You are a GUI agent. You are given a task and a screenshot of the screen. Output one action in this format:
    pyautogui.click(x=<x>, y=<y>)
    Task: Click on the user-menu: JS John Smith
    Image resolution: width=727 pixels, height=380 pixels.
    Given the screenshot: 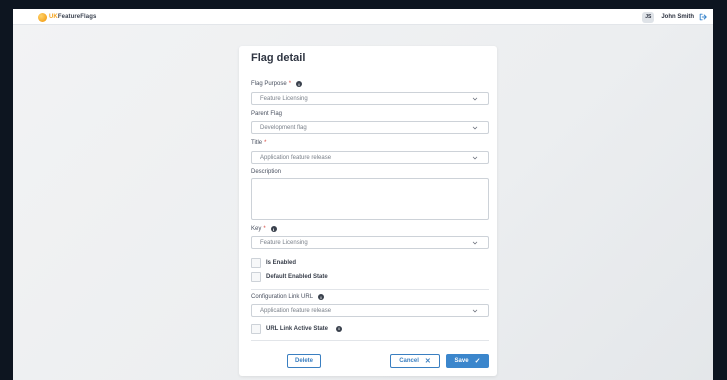 What is the action you would take?
    pyautogui.click(x=675, y=17)
    